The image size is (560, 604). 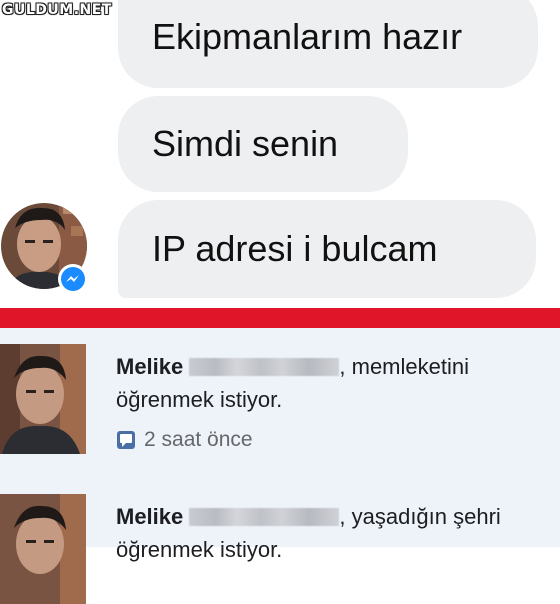 What do you see at coordinates (295, 248) in the screenshot?
I see `message-text: IP adresi i bulcam` at bounding box center [295, 248].